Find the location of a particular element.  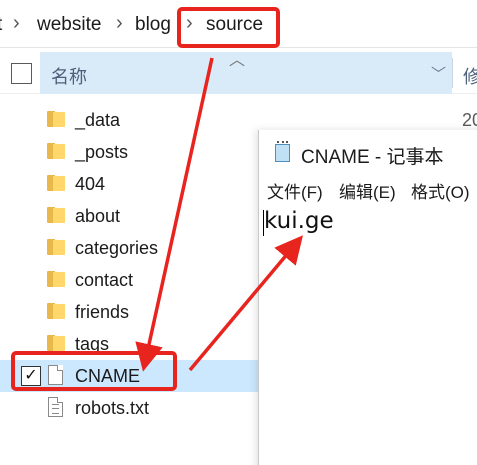

text-file-icon is located at coordinates (55, 407).